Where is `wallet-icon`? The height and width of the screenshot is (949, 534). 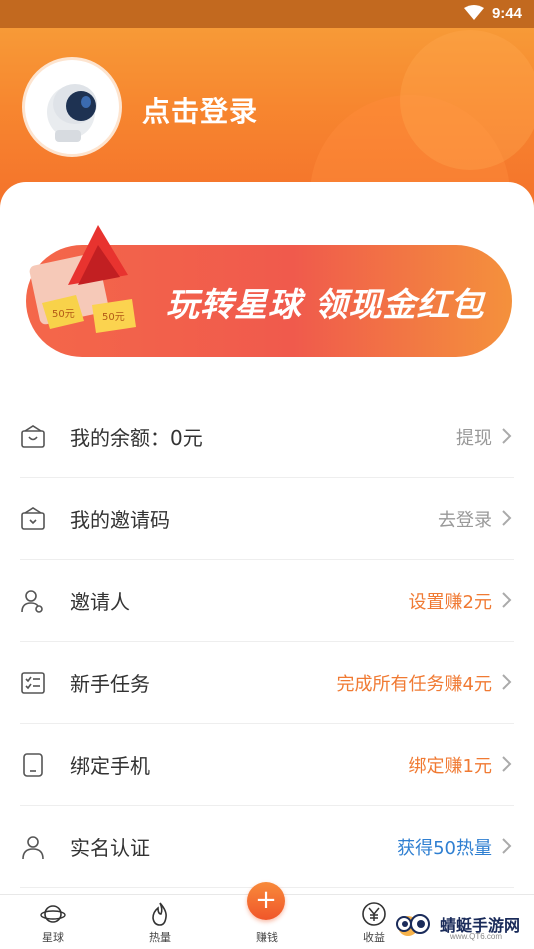 wallet-icon is located at coordinates (33, 436).